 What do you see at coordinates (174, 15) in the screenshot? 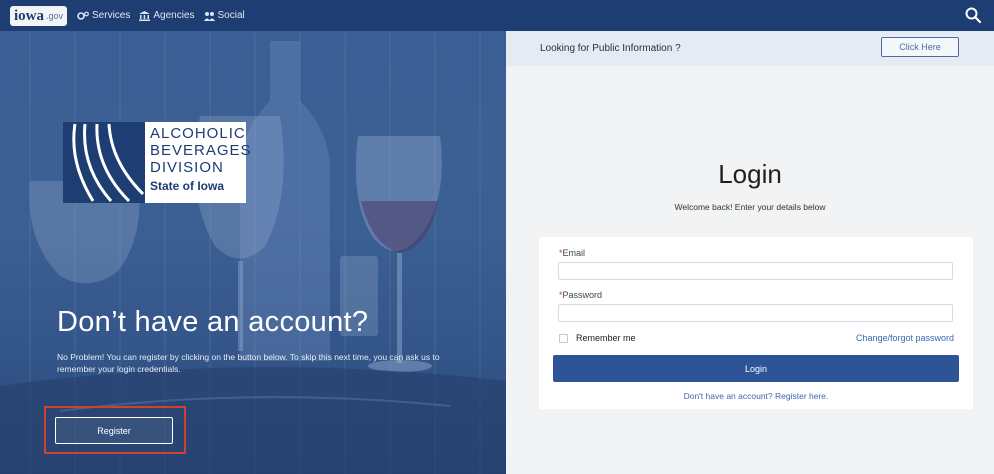
I see `nav-agencies-label: Agencies` at bounding box center [174, 15].